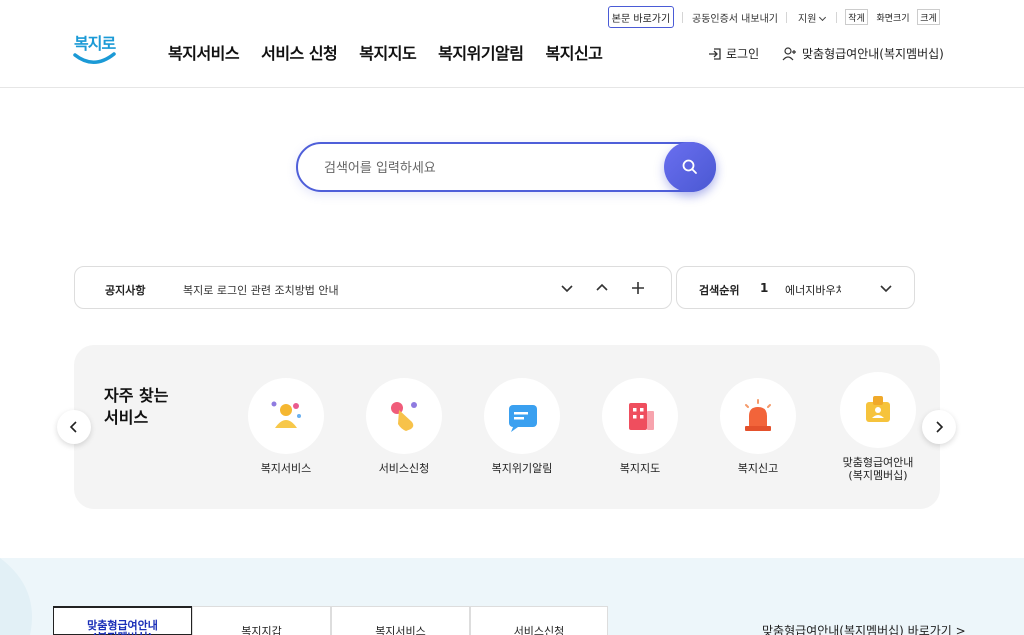 Image resolution: width=1024 pixels, height=635 pixels. Describe the element at coordinates (857, 629) in the screenshot. I see `shortcut-label: 맞춤형급여안내(복지멤버십) 바로가기` at that location.